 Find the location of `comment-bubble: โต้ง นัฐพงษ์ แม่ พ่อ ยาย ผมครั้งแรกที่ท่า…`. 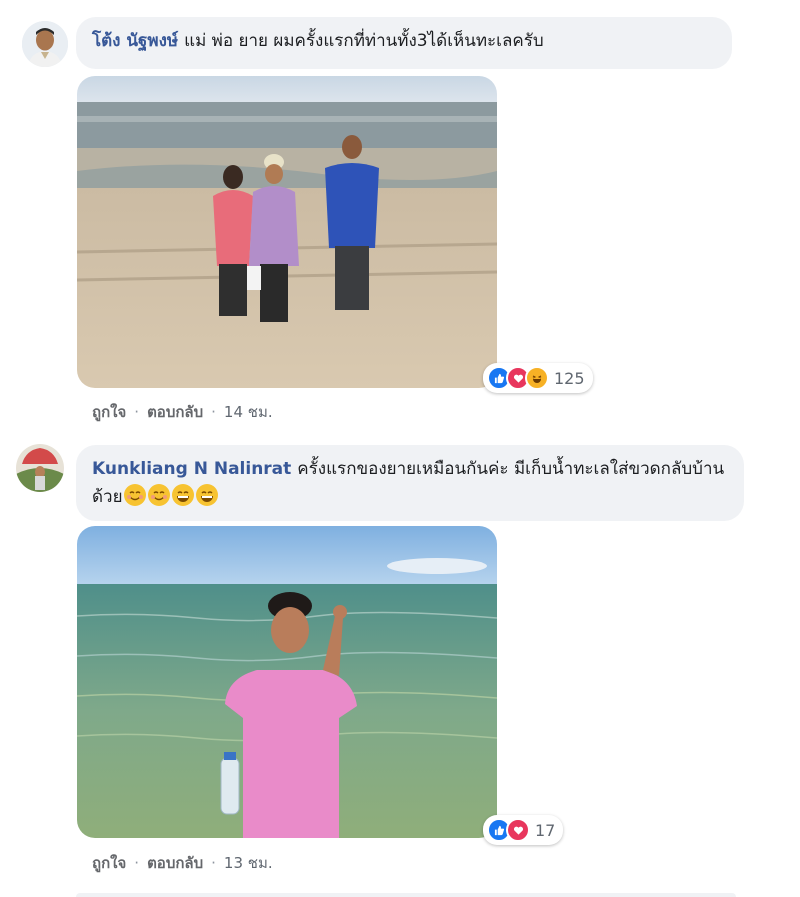

comment-bubble: โต้ง นัฐพงษ์ แม่ พ่อ ยาย ผมครั้งแรกที่ท่า… is located at coordinates (404, 43).